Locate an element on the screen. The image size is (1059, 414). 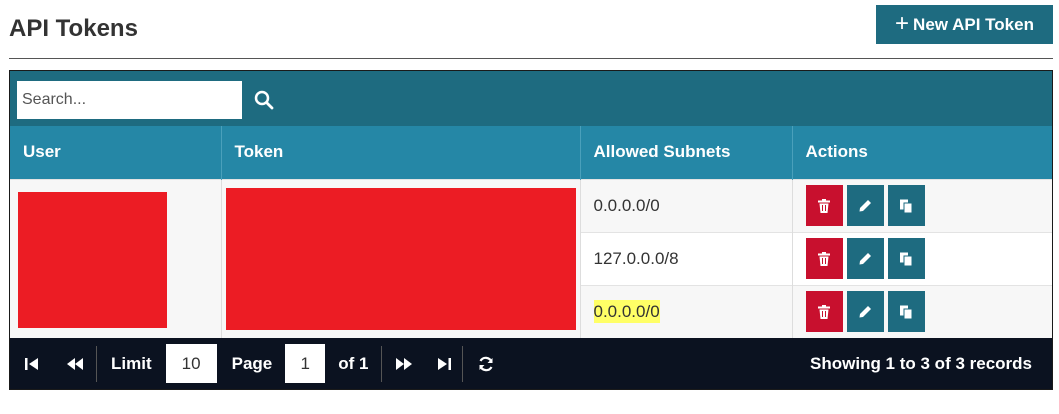
records-summary: Showing 1 to 3 of 3 records is located at coordinates (921, 363).